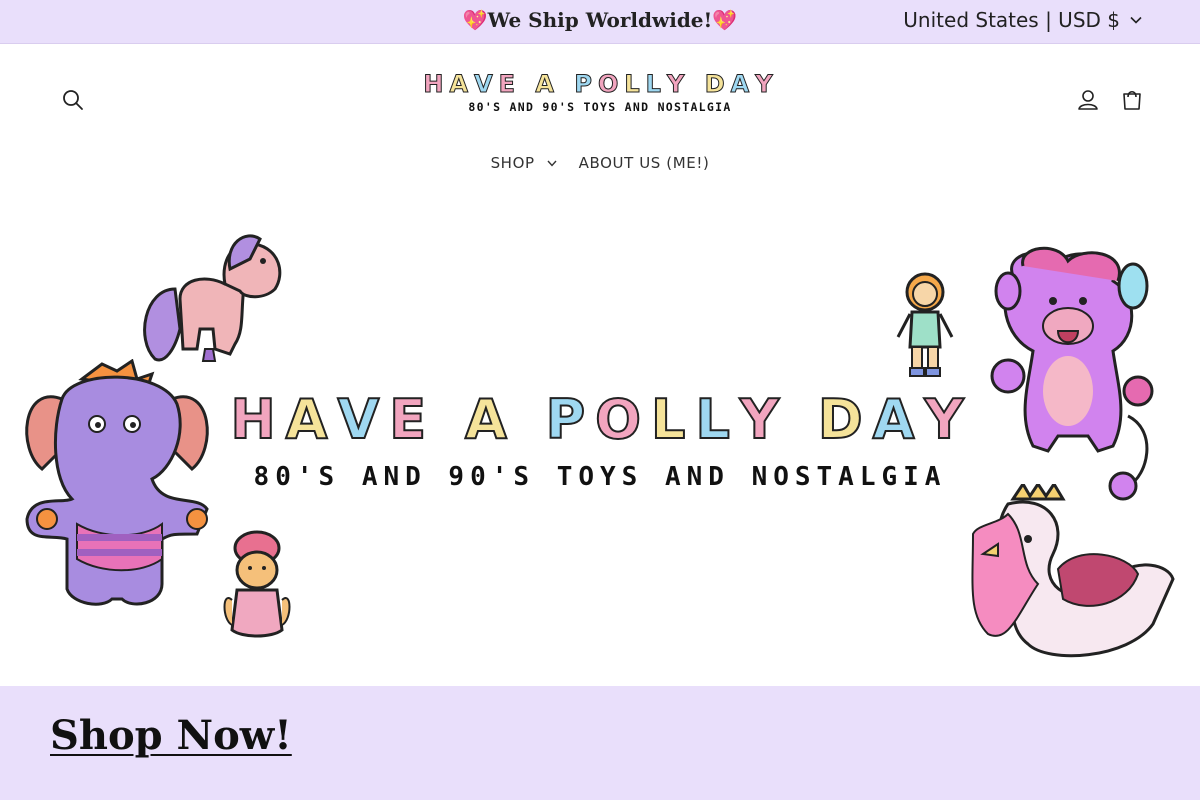  I want to click on currency-selector: United States | USD $, so click(1022, 20).